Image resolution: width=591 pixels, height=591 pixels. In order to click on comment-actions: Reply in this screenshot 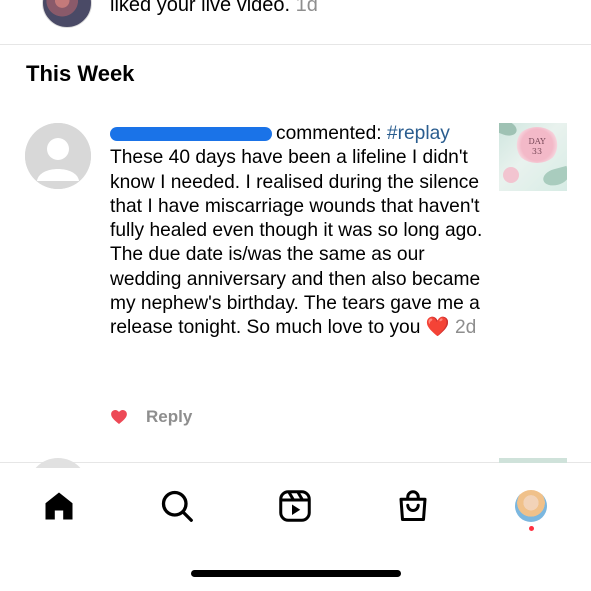, I will do `click(151, 417)`.